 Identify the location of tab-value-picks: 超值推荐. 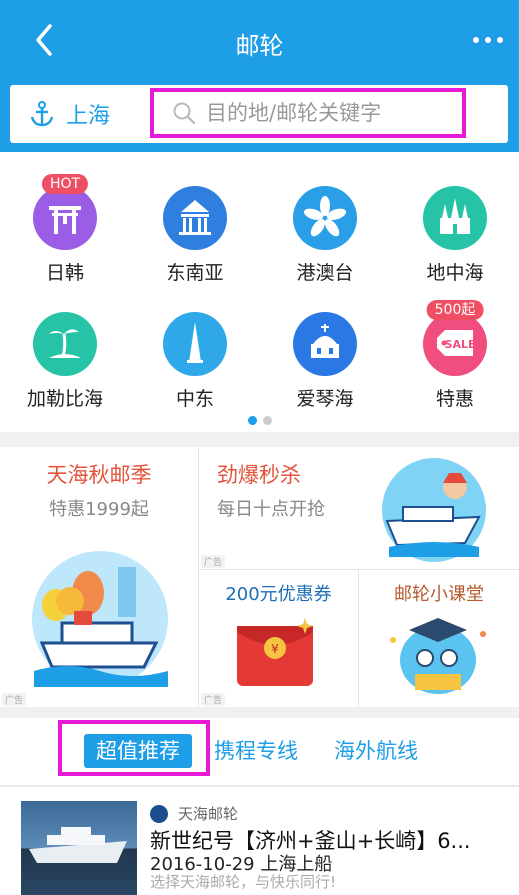
(138, 751).